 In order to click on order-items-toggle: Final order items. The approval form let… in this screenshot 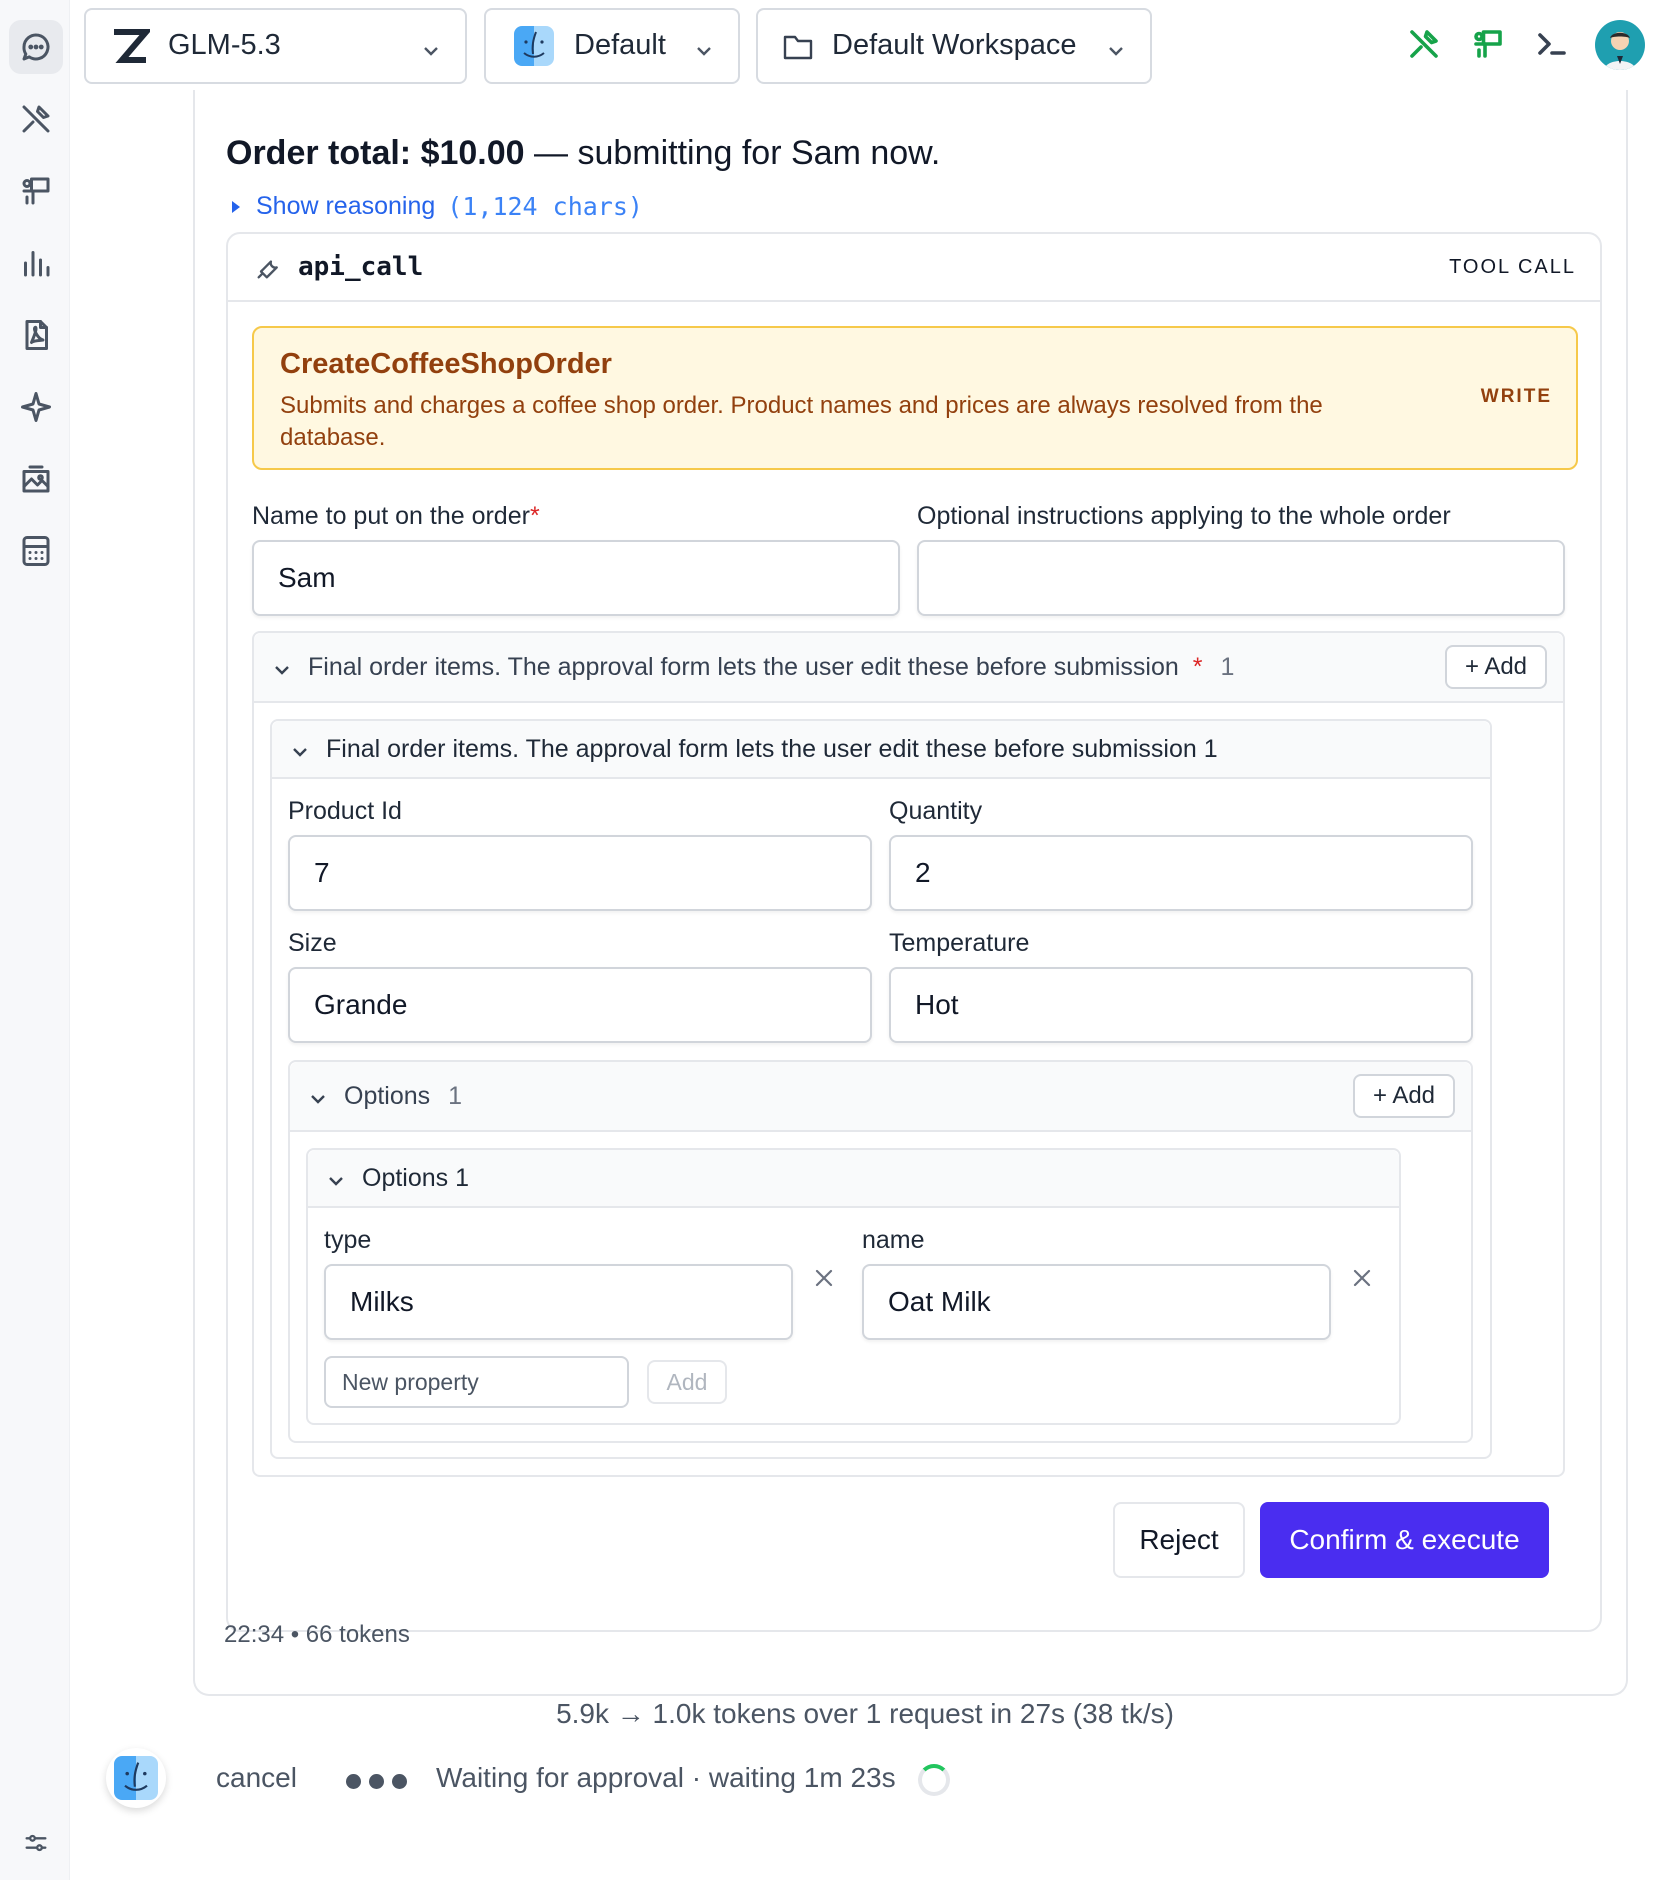, I will do `click(753, 667)`.